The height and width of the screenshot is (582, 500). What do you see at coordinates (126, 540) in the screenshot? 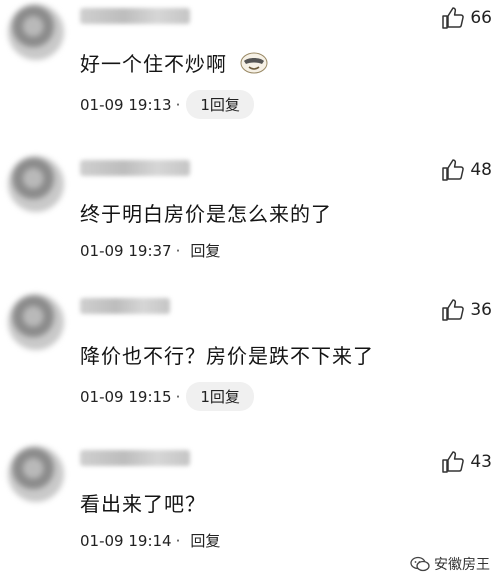
I see `comment-time: 01-09 19:14` at bounding box center [126, 540].